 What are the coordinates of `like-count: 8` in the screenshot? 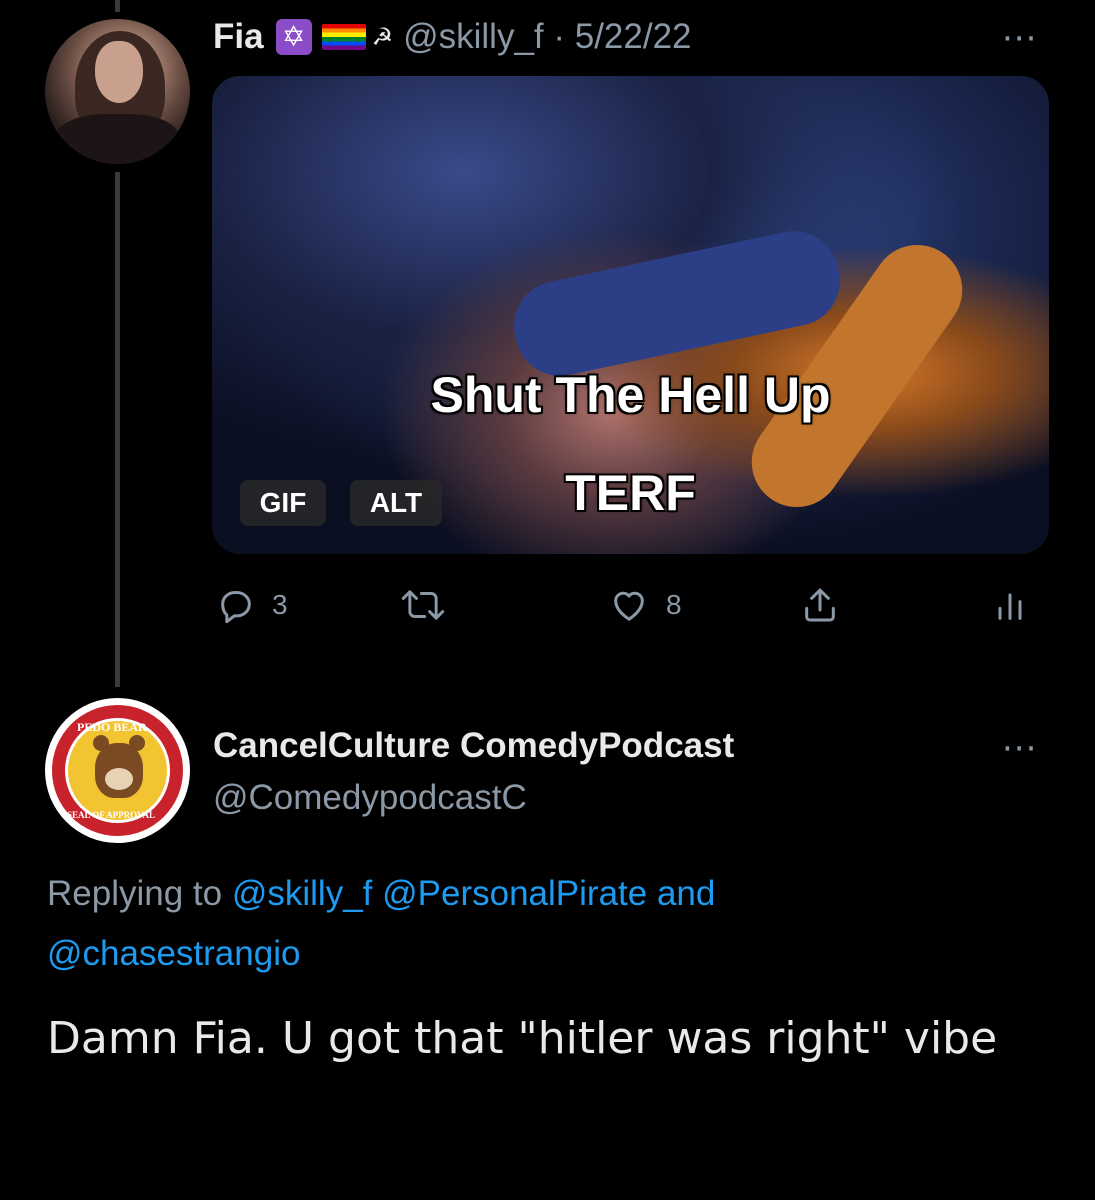 It's located at (674, 604).